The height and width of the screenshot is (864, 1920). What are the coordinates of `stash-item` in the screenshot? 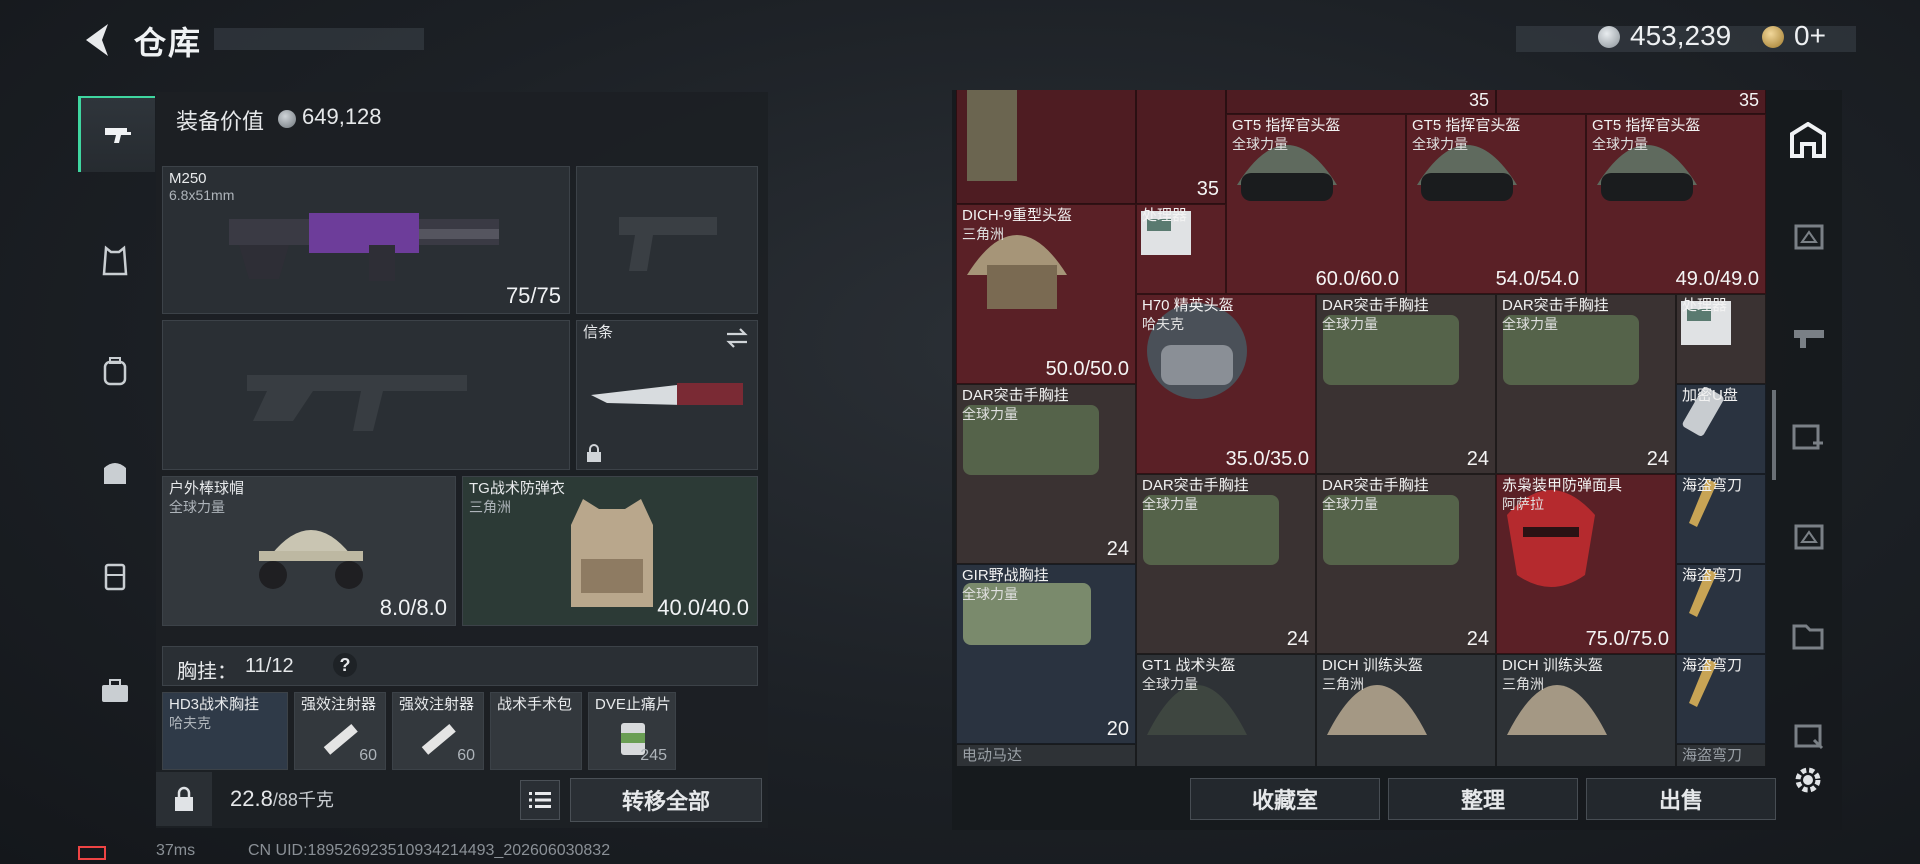 It's located at (1046, 147).